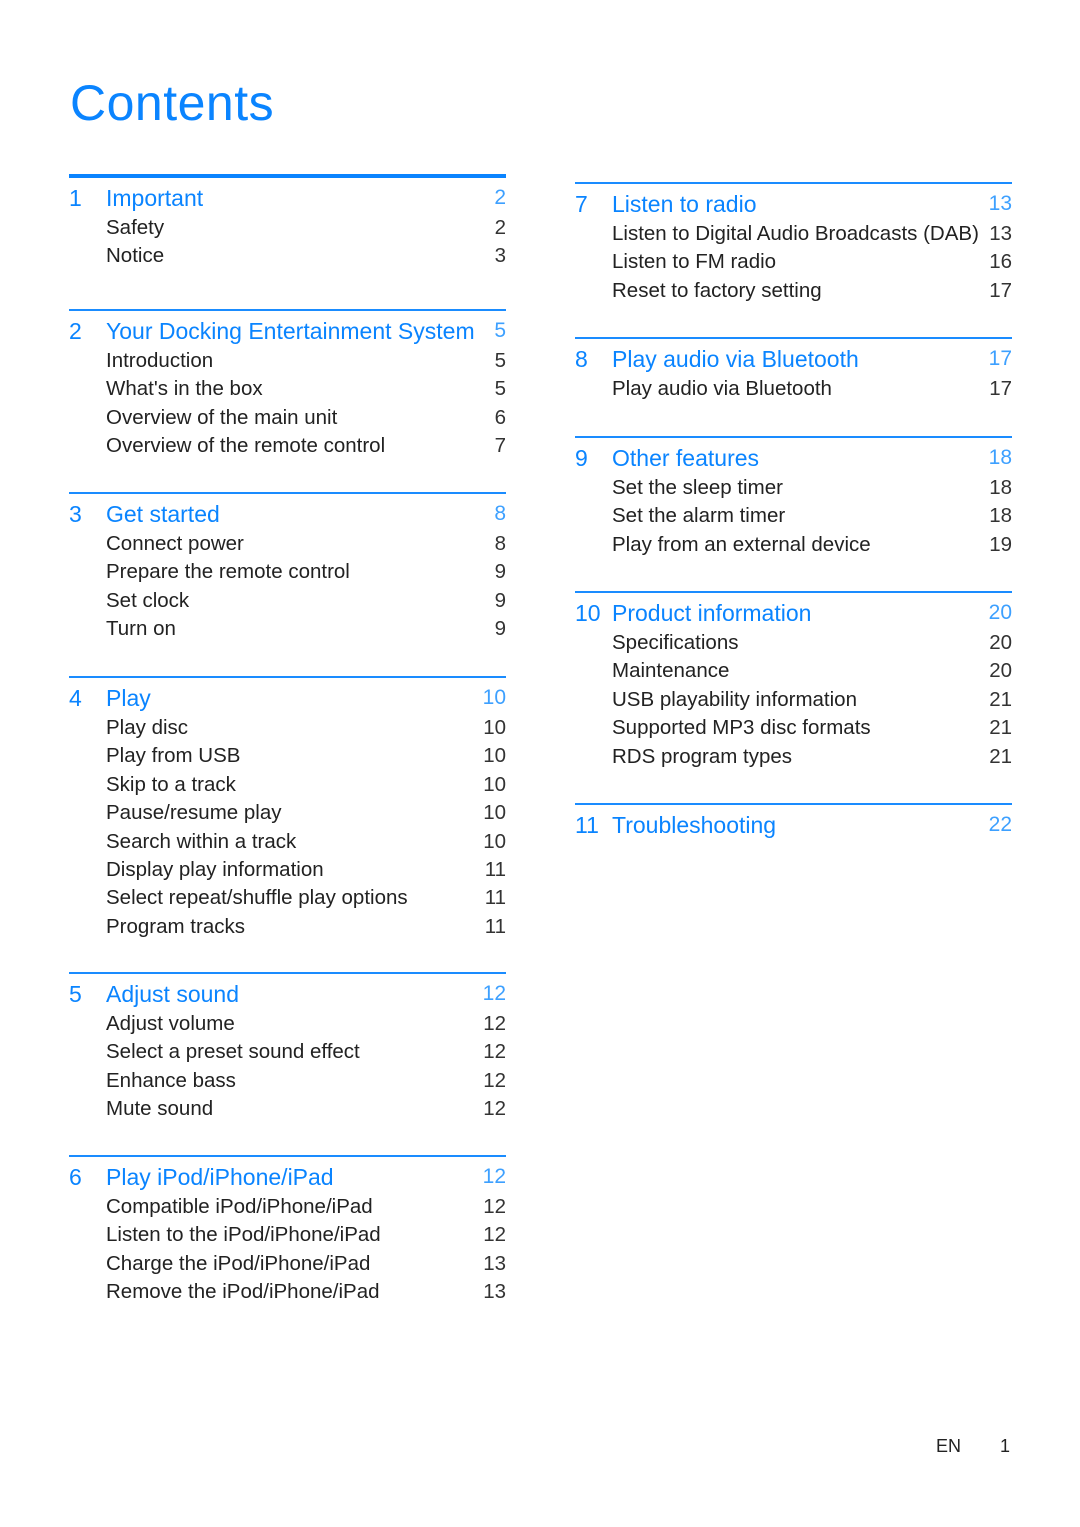  I want to click on toc-subsection-entry: Play audio via Bluetooth 17, so click(793, 389).